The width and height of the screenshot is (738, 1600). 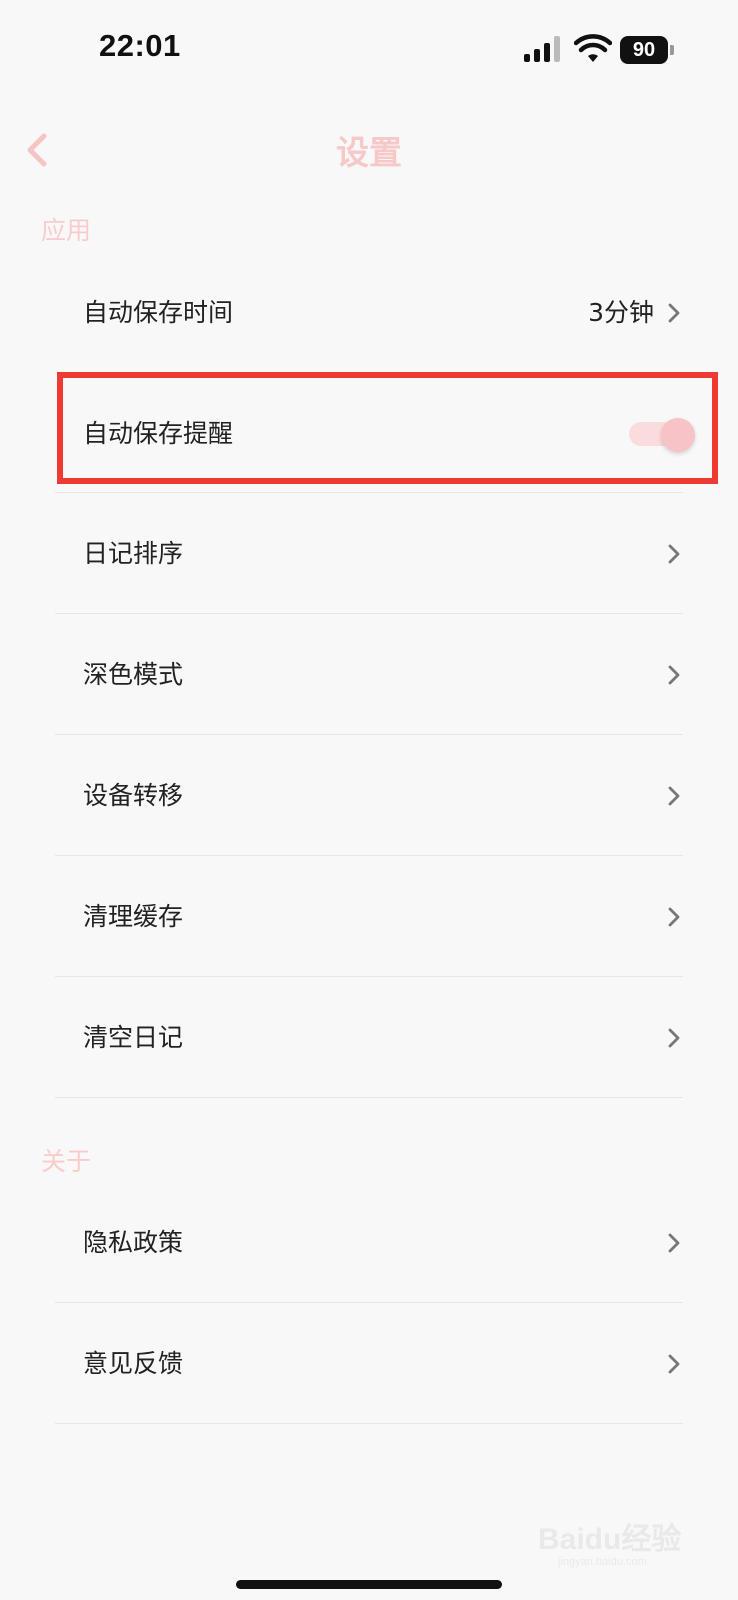 What do you see at coordinates (133, 1363) in the screenshot?
I see `row-label: 意见反馈` at bounding box center [133, 1363].